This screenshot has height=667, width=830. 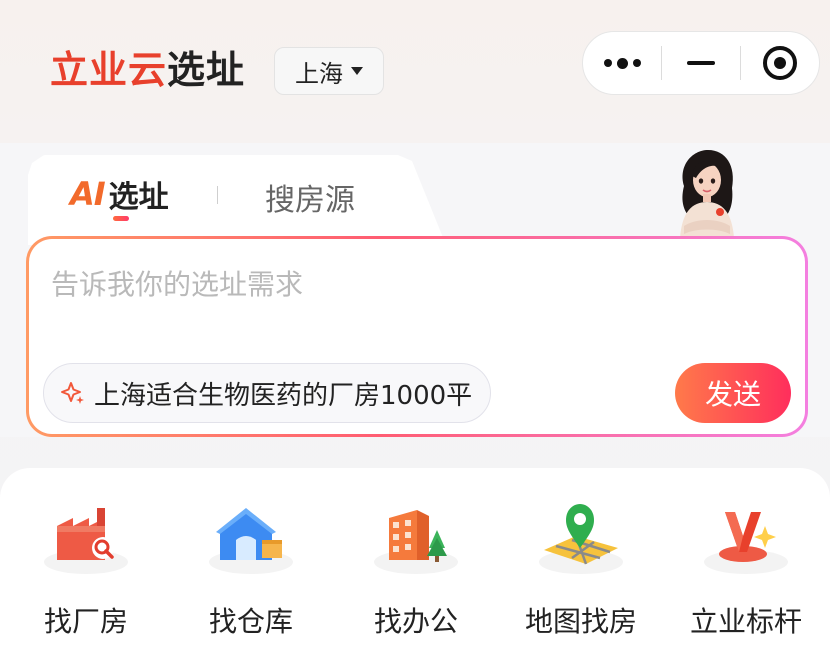 I want to click on caret-down-icon, so click(x=357, y=71).